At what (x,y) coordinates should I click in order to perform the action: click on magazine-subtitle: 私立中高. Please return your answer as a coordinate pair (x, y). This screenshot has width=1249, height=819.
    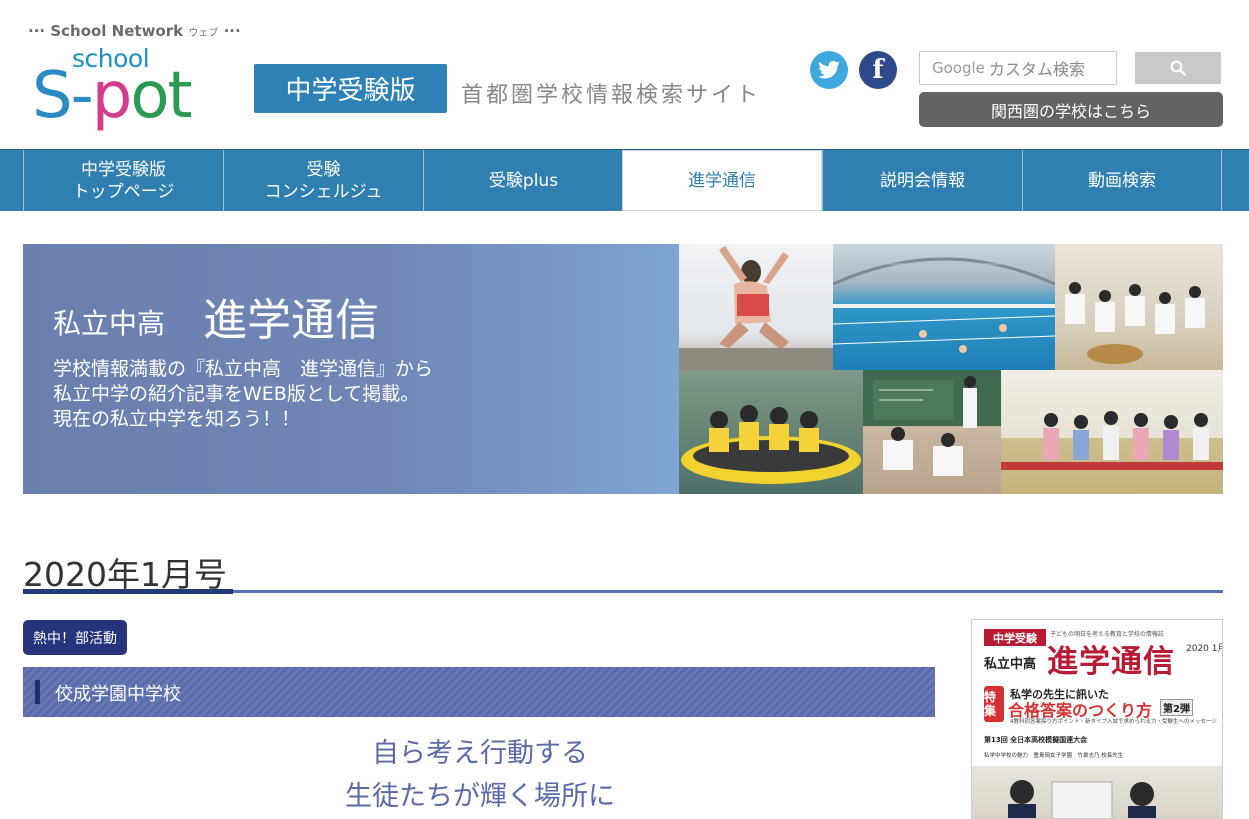
    Looking at the image, I should click on (1010, 664).